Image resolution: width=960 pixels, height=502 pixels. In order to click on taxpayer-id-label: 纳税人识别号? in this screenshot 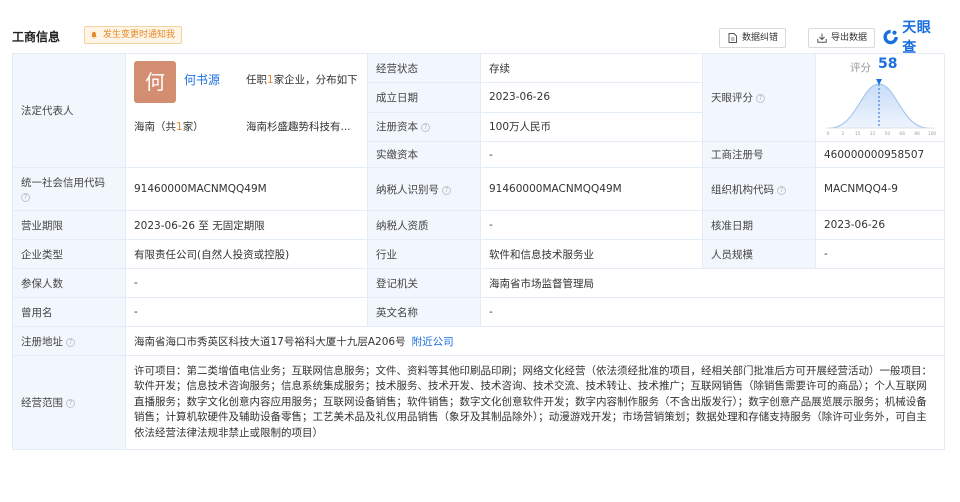, I will do `click(424, 189)`.